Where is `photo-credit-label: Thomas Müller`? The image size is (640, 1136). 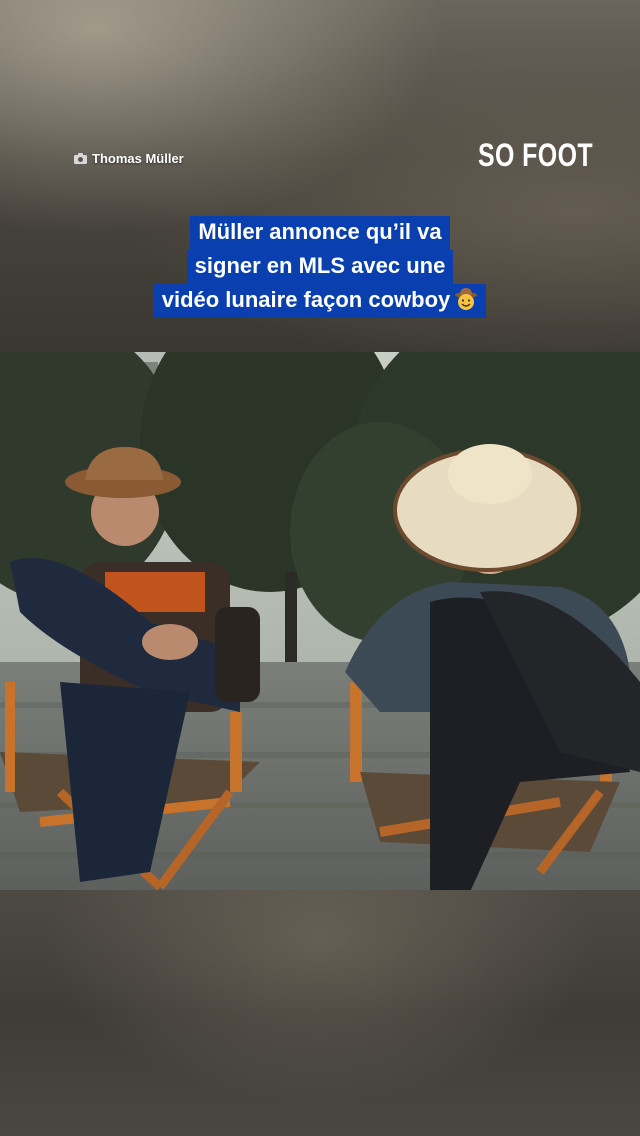
photo-credit-label: Thomas Müller is located at coordinates (138, 158).